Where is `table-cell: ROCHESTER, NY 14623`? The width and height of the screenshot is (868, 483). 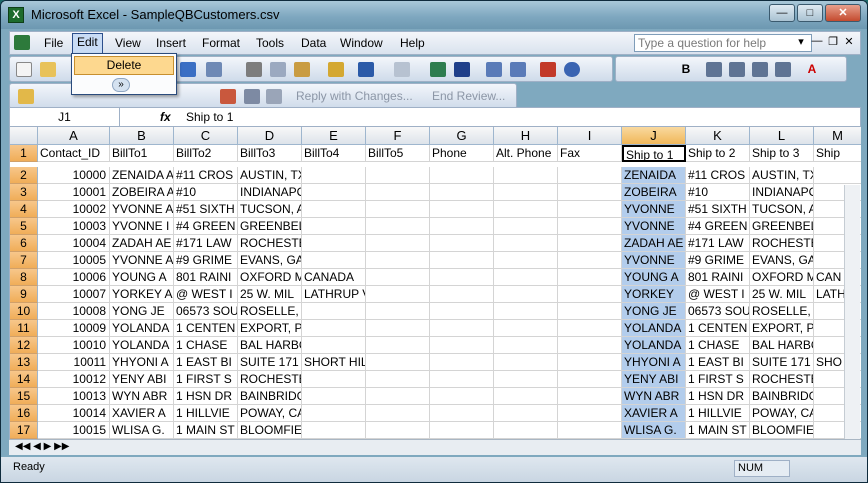 table-cell: ROCHESTER, NY 14623 is located at coordinates (270, 243).